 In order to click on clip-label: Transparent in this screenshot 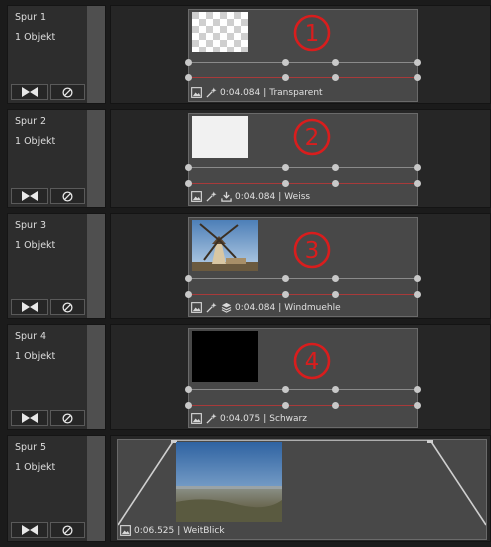, I will do `click(296, 92)`.